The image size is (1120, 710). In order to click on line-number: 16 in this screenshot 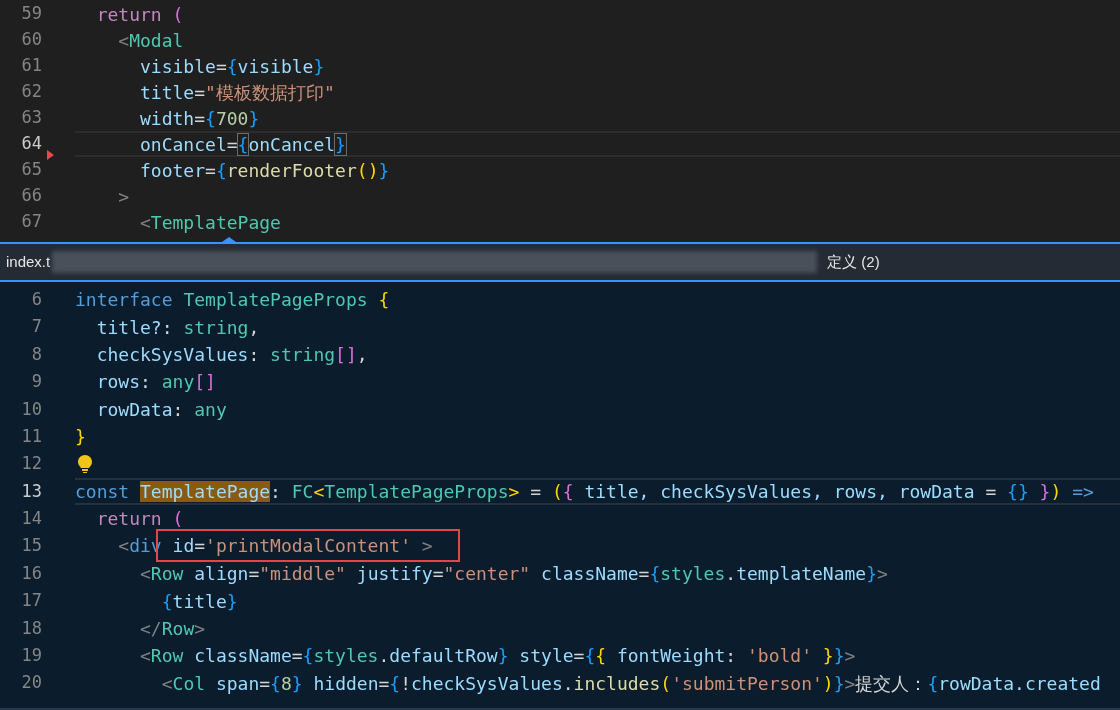, I will do `click(31, 573)`.